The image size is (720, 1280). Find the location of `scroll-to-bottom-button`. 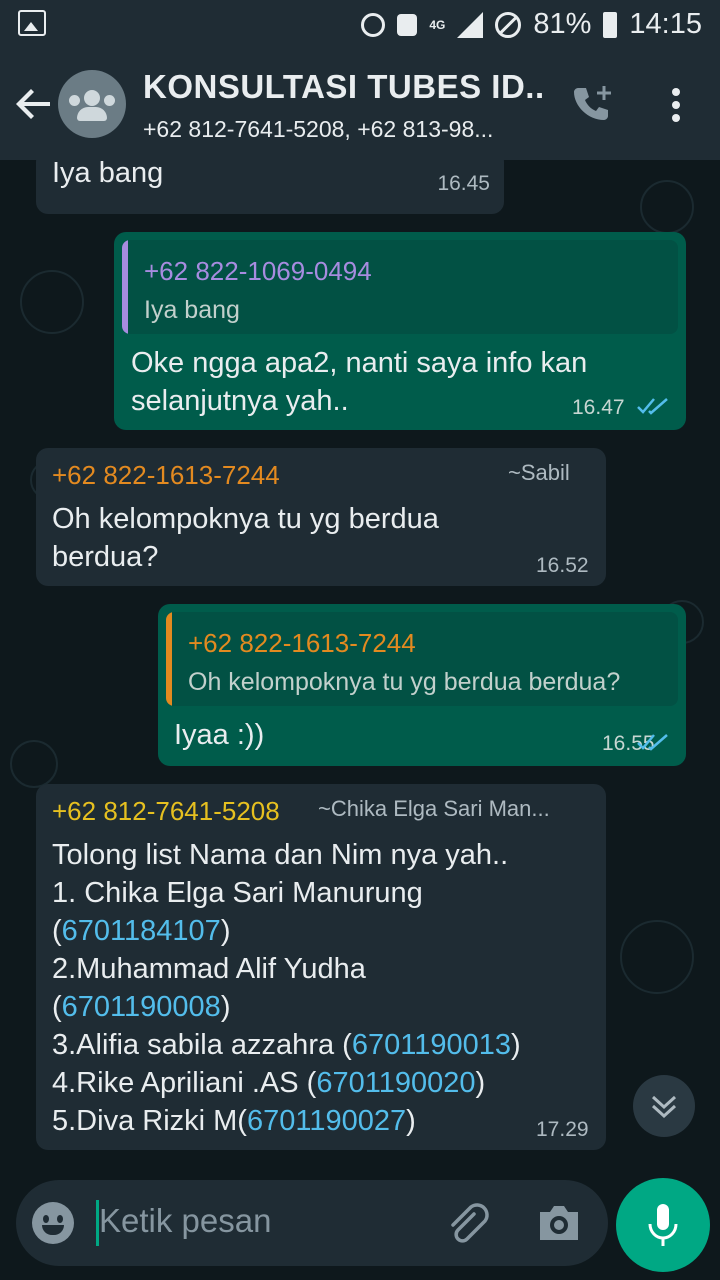

scroll-to-bottom-button is located at coordinates (664, 1106).